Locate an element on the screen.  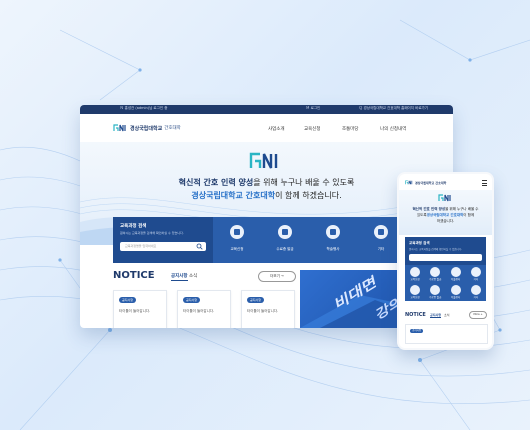
mobile-hero-line-1: 혁신적 간호 인력 양성을 위해 누구나 배울 수 is located at coordinates (445, 209).